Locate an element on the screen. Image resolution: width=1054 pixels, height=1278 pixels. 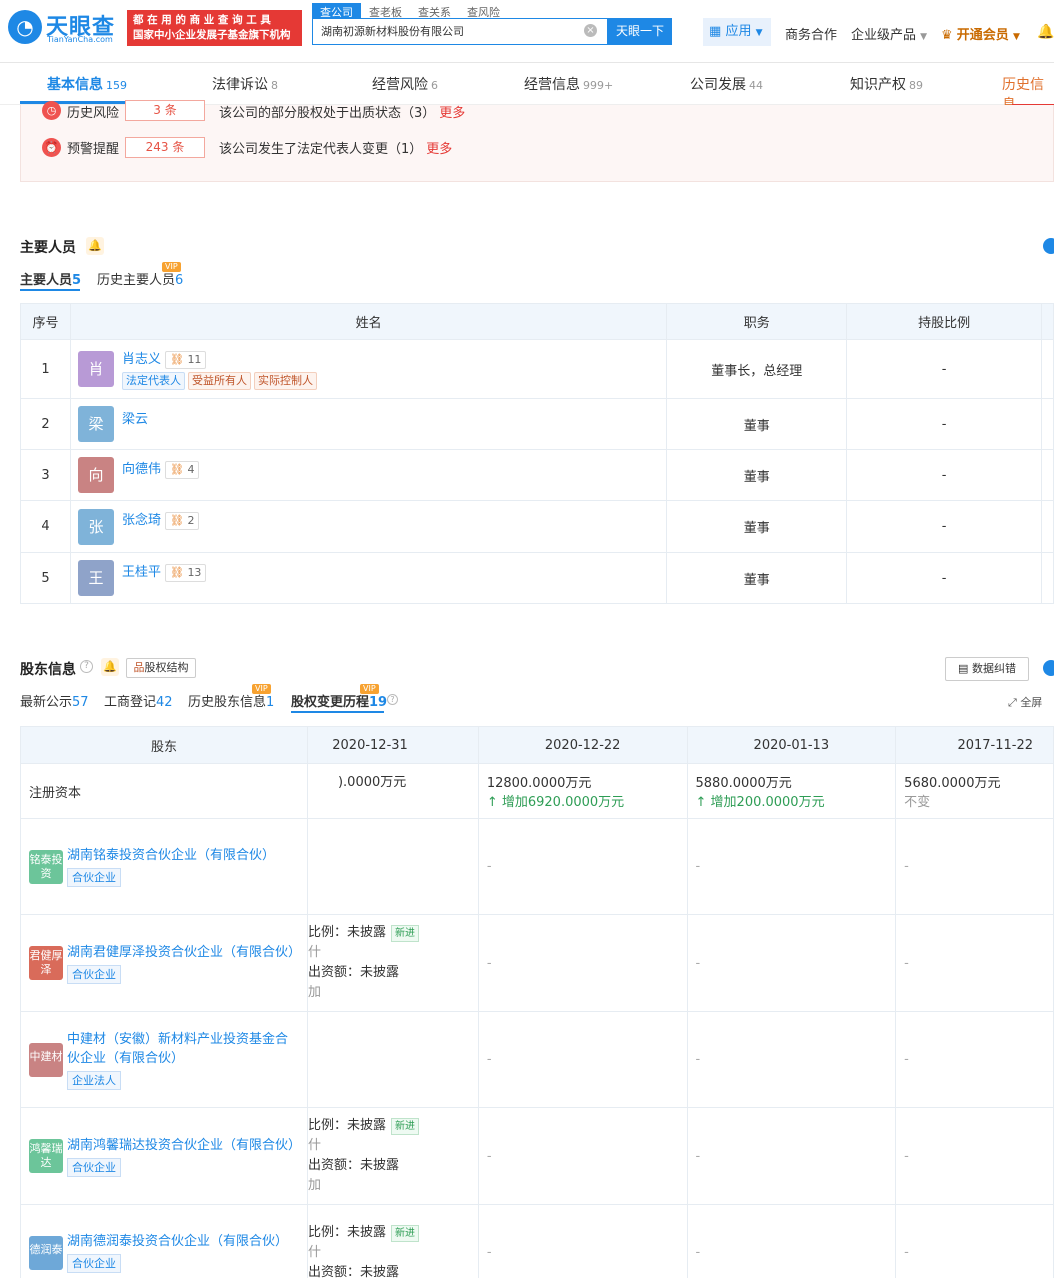
shareholder-name-link: 湖南德润泰投资合伙企业（有限合伙） is located at coordinates (182, 1241).